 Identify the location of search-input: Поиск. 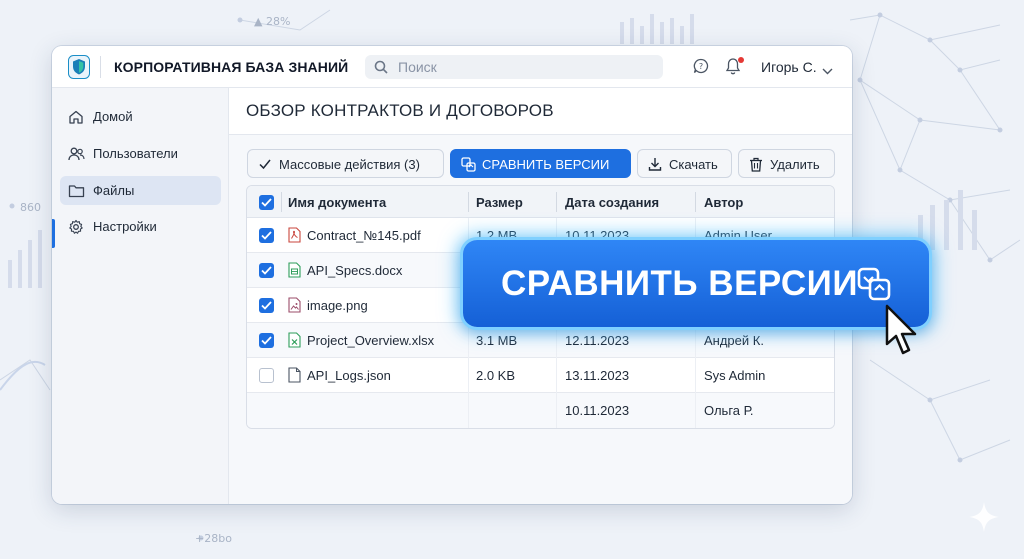
(514, 67).